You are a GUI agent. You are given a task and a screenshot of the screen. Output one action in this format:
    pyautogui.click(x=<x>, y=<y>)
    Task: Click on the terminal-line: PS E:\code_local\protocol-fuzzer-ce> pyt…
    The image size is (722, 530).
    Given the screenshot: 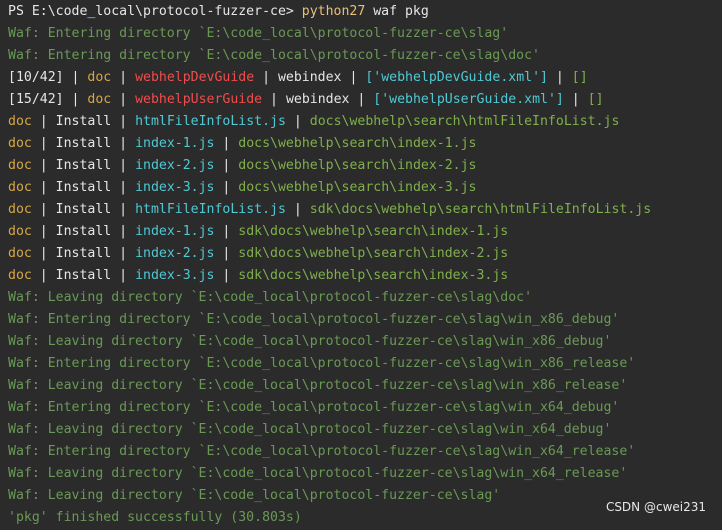 What is the action you would take?
    pyautogui.click(x=218, y=12)
    